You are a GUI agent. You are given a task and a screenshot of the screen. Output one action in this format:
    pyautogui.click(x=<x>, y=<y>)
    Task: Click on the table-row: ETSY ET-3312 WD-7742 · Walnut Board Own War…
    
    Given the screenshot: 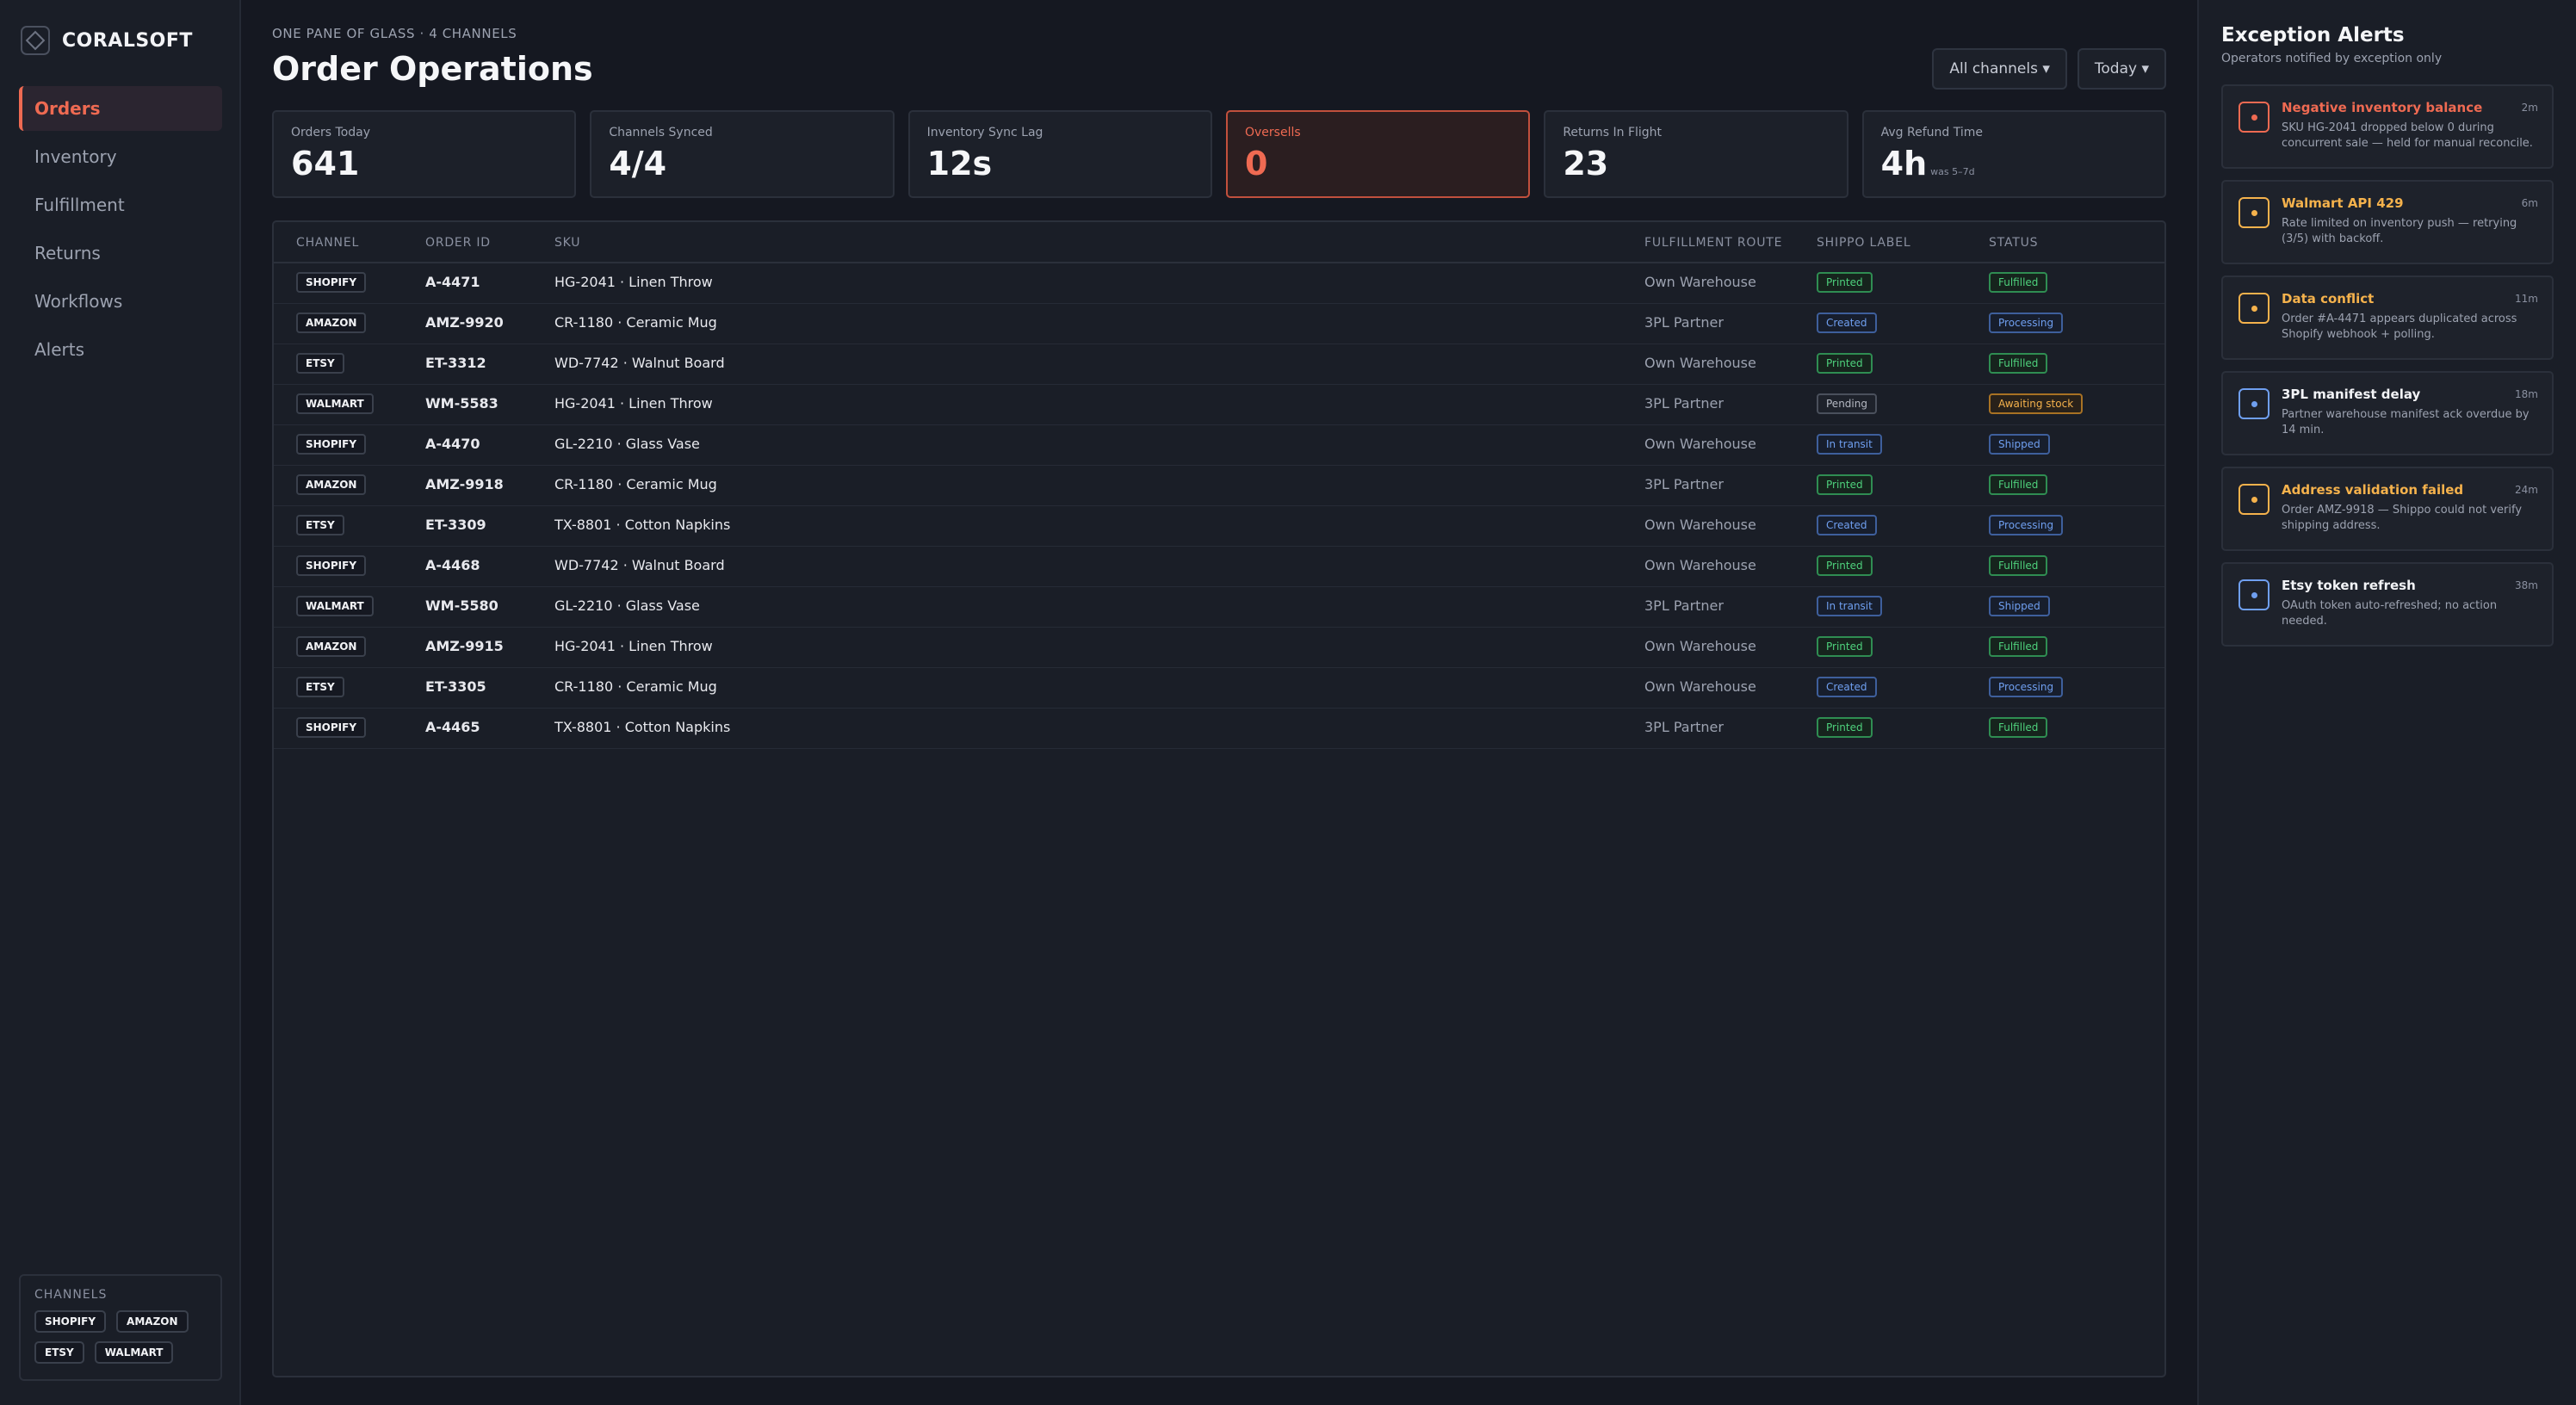 What is the action you would take?
    pyautogui.click(x=1219, y=364)
    